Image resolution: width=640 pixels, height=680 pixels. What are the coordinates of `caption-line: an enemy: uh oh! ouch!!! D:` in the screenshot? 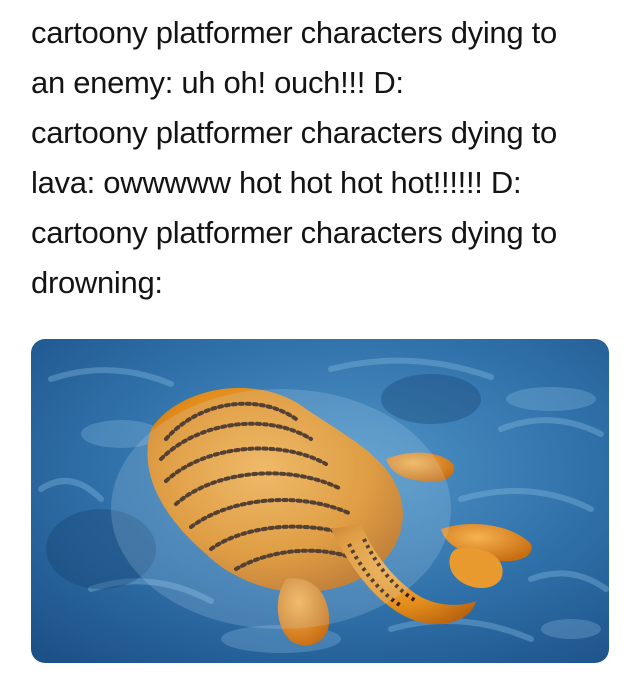 It's located at (217, 82).